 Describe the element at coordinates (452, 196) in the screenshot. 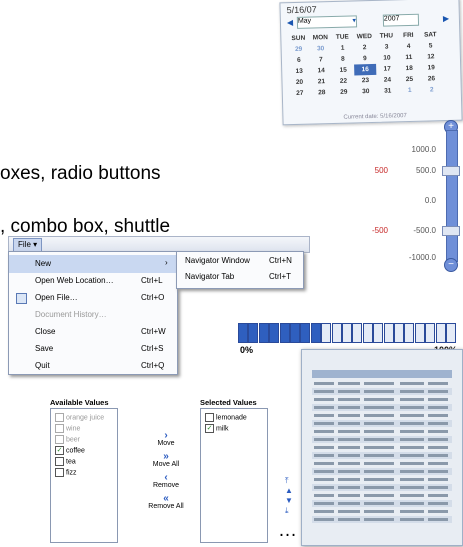

I see `slider-track` at that location.